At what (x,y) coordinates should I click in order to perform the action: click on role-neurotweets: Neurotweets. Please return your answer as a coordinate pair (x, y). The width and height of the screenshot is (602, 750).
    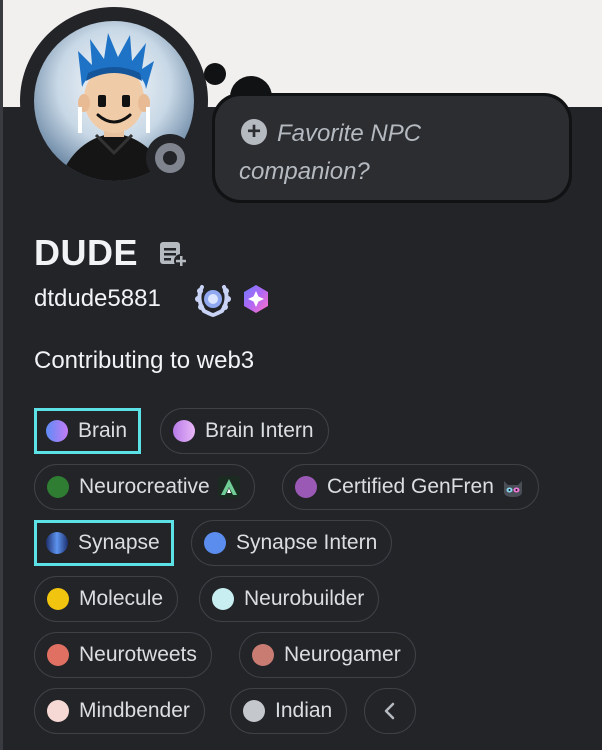
    Looking at the image, I should click on (123, 655).